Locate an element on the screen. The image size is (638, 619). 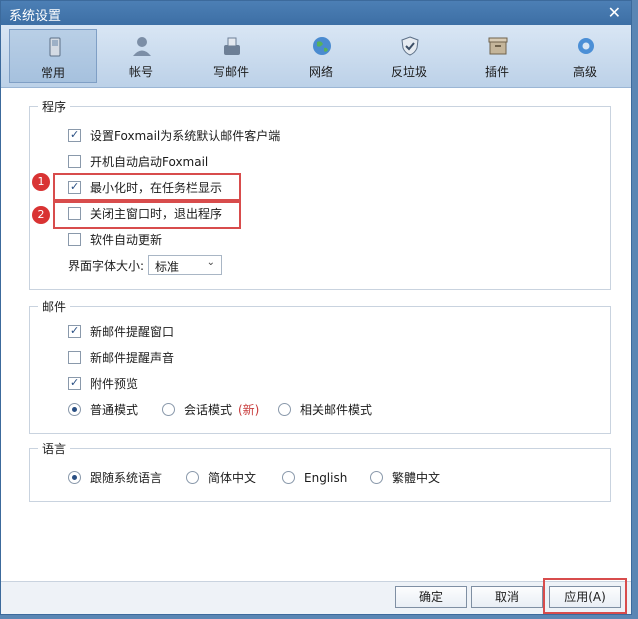
settings-toolbar: 常用 帐号 写邮件 网络 反垃圾 插件 高级 is located at coordinates (316, 56).